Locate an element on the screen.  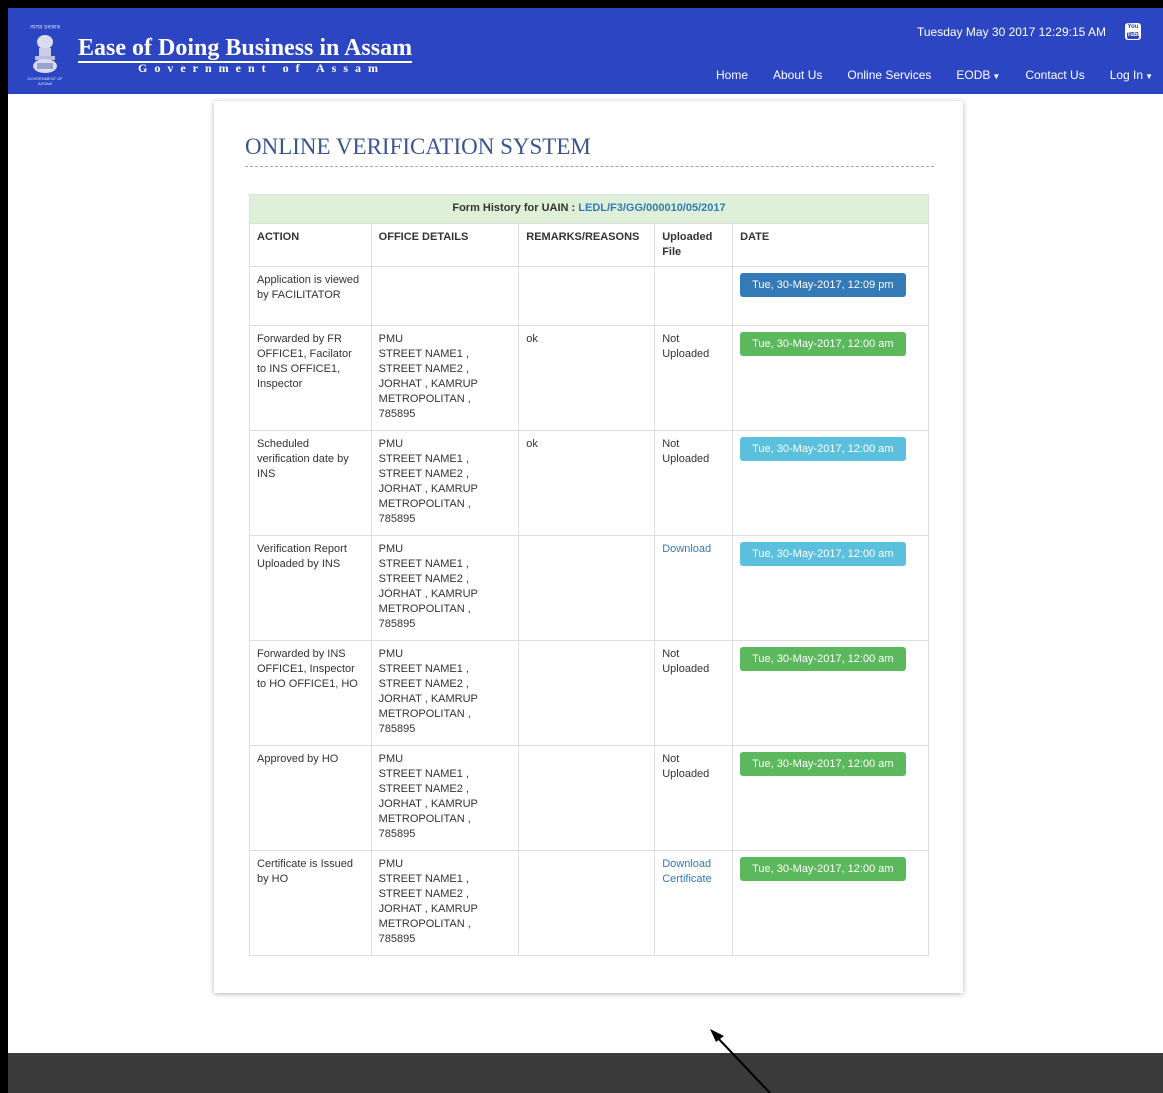
cell-action: Application is viewed by FACILITATOR is located at coordinates (308, 287).